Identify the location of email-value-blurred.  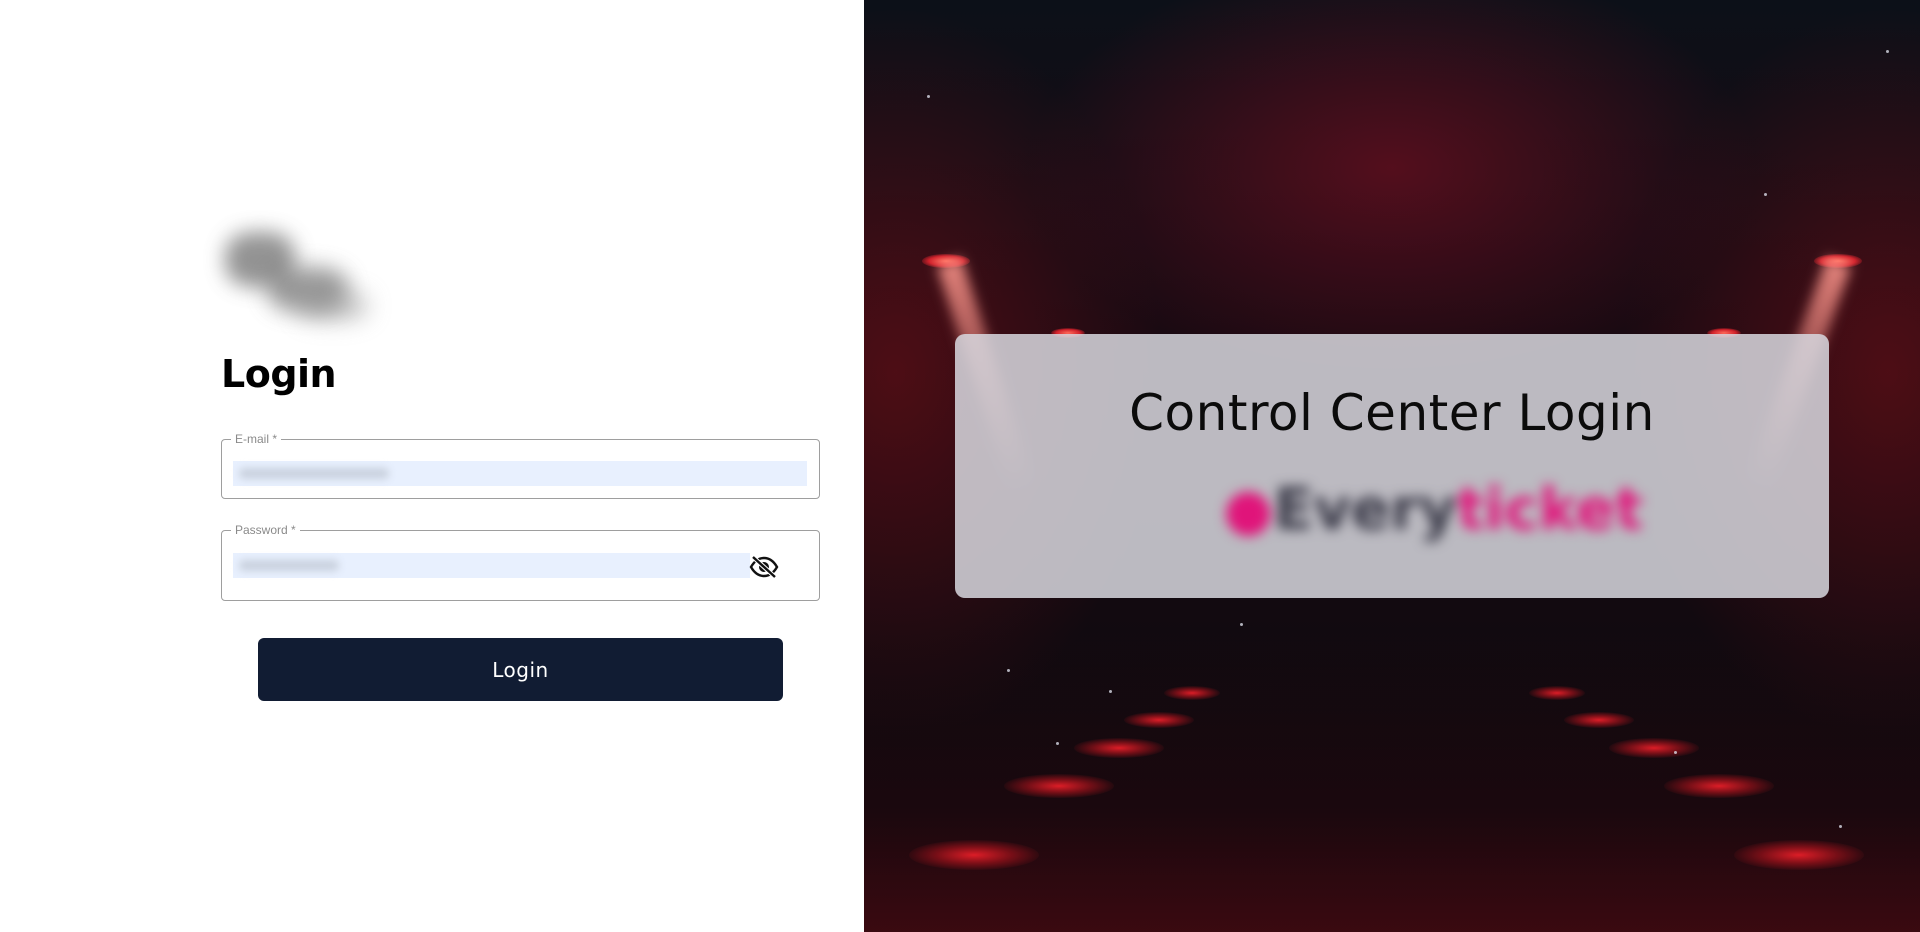
(314, 473).